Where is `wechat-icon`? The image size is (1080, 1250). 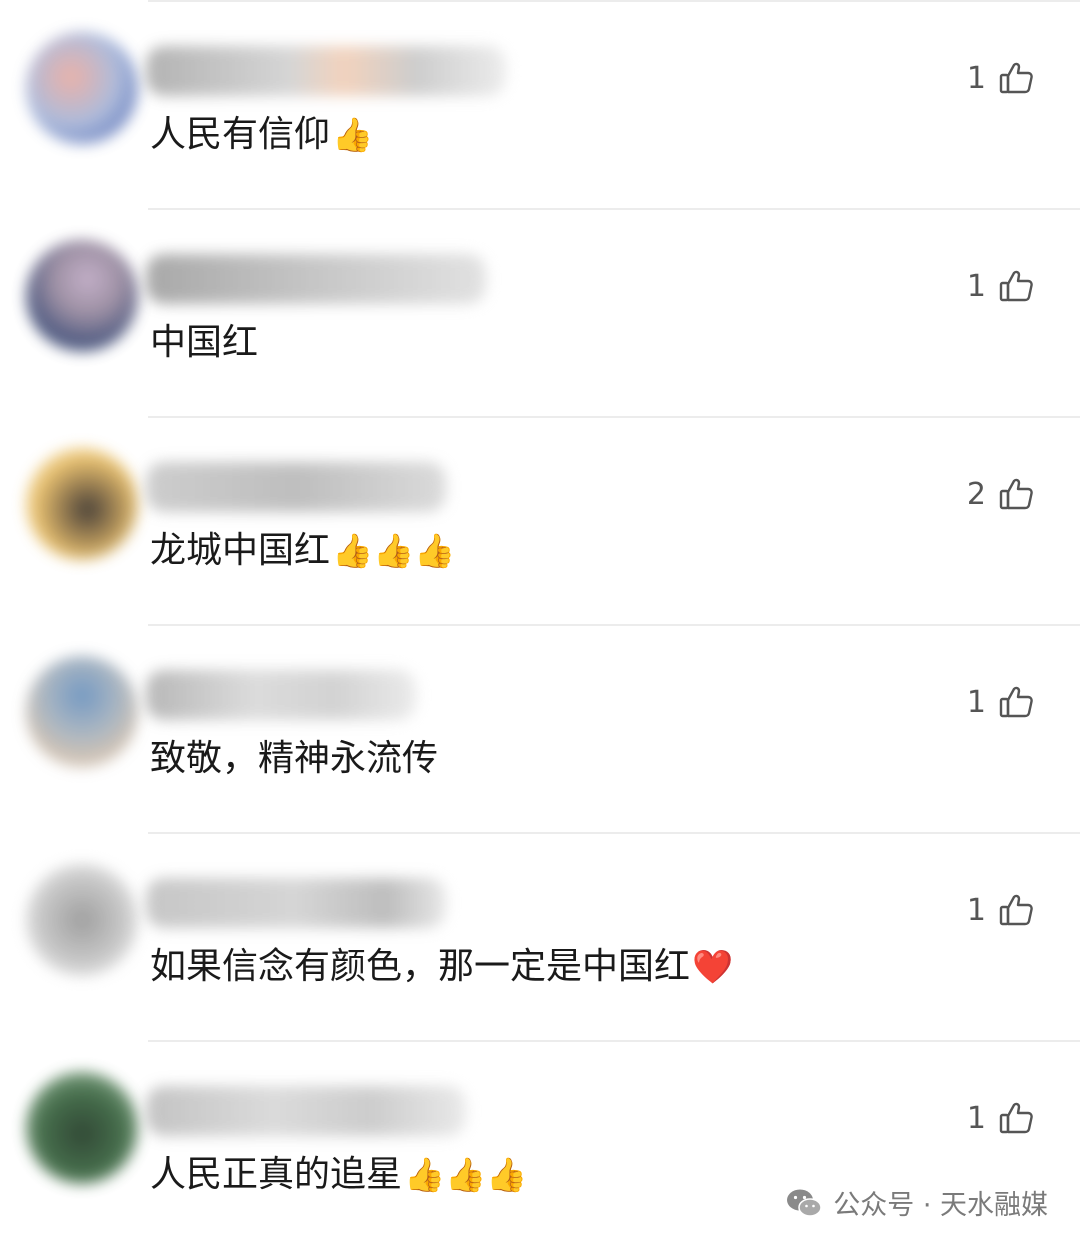
wechat-icon is located at coordinates (804, 1203).